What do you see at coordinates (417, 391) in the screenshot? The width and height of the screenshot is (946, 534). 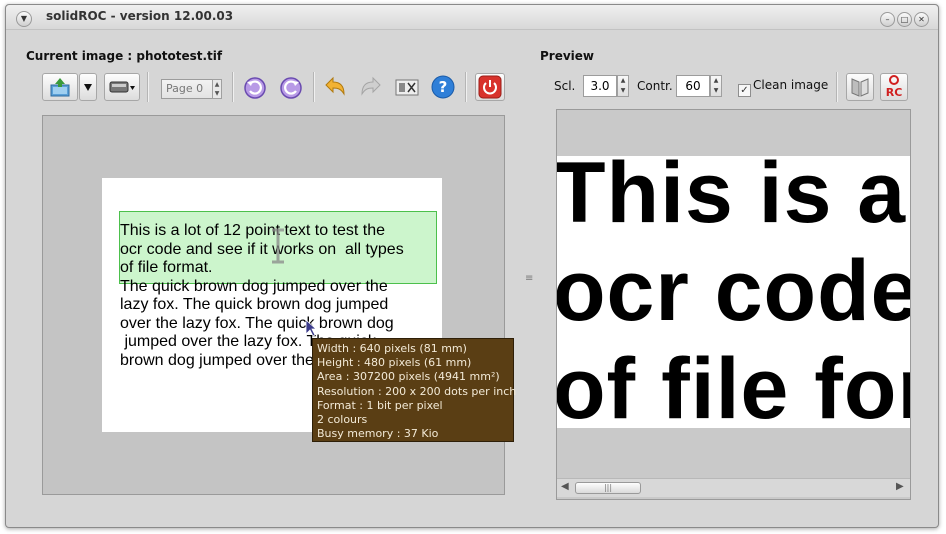 I see `tooltip-line: Resolution : 200 x 200 dots per inch` at bounding box center [417, 391].